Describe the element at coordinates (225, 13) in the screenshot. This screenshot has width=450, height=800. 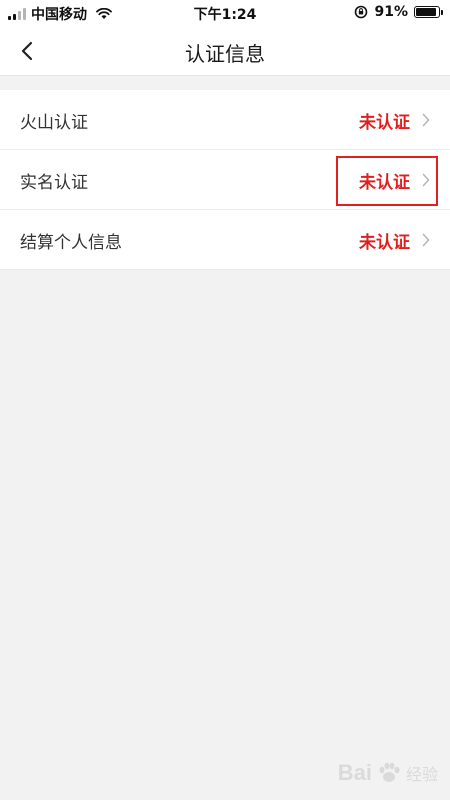
I see `status-bar: 中国移动 下午1:24 91%` at that location.